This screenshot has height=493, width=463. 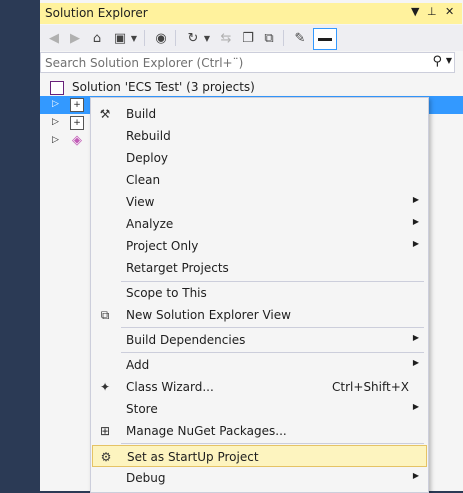 What do you see at coordinates (105, 315) in the screenshot?
I see `new-view-icon: ⧉` at bounding box center [105, 315].